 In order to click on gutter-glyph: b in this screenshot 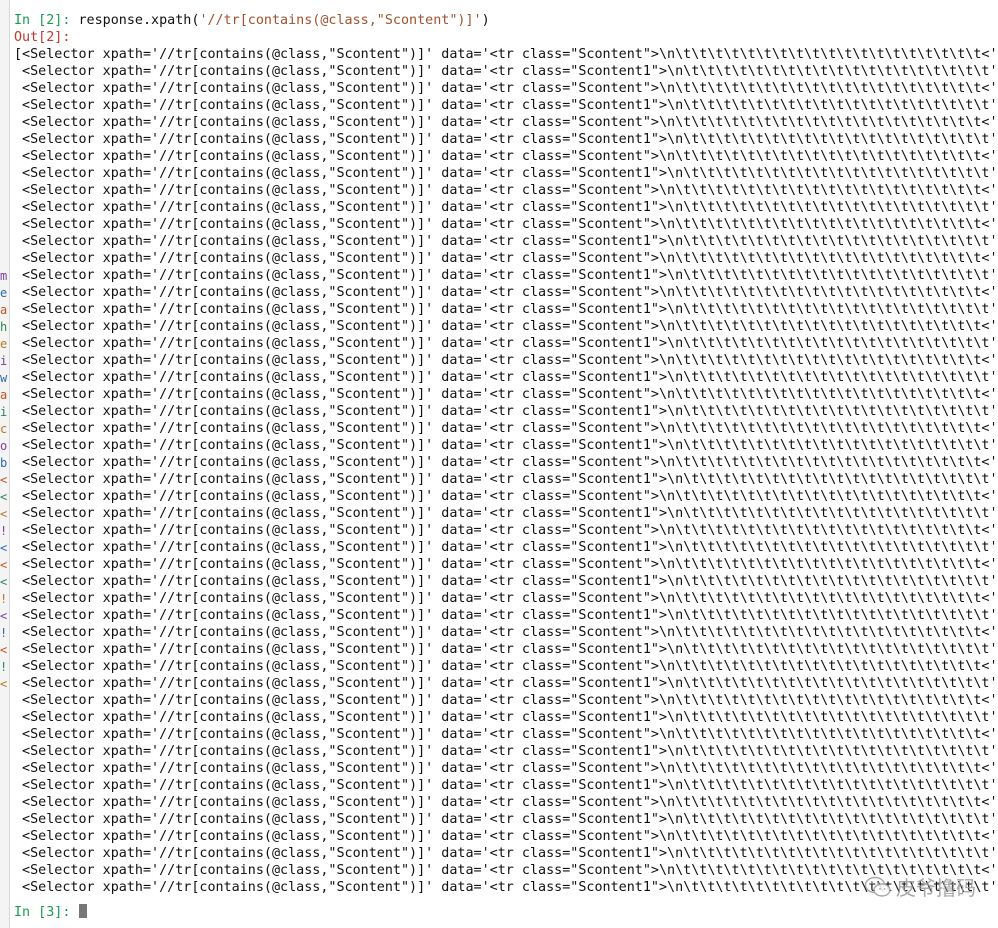, I will do `click(4, 463)`.